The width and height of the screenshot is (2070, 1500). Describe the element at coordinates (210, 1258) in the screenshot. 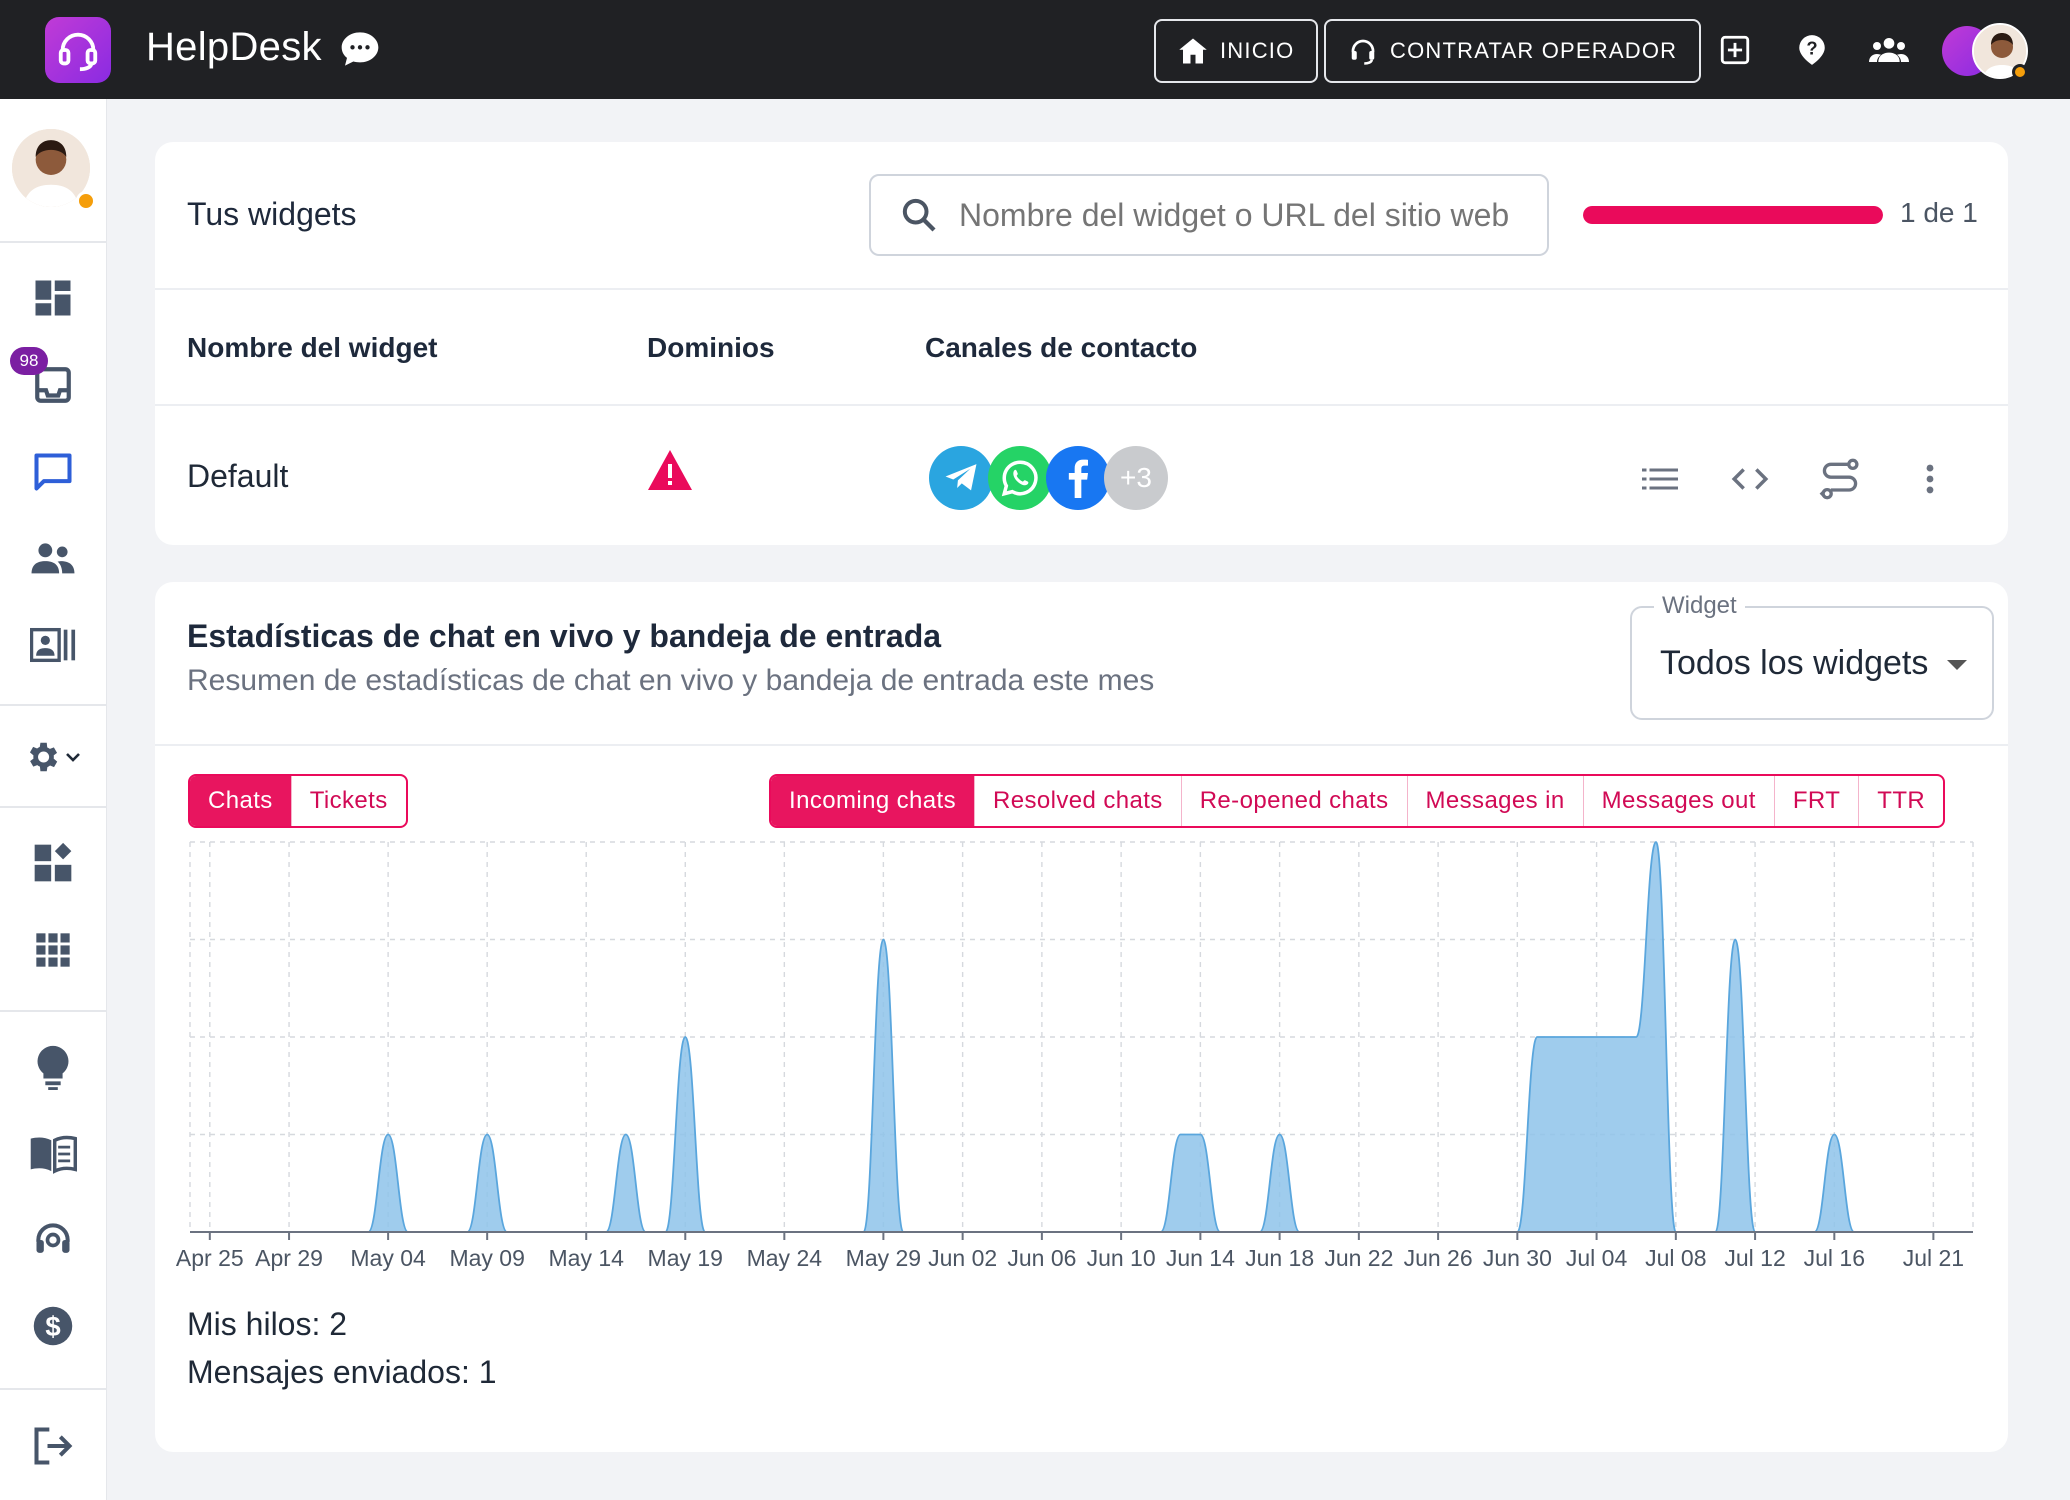

I see `x-tick-label: Apr 25` at that location.